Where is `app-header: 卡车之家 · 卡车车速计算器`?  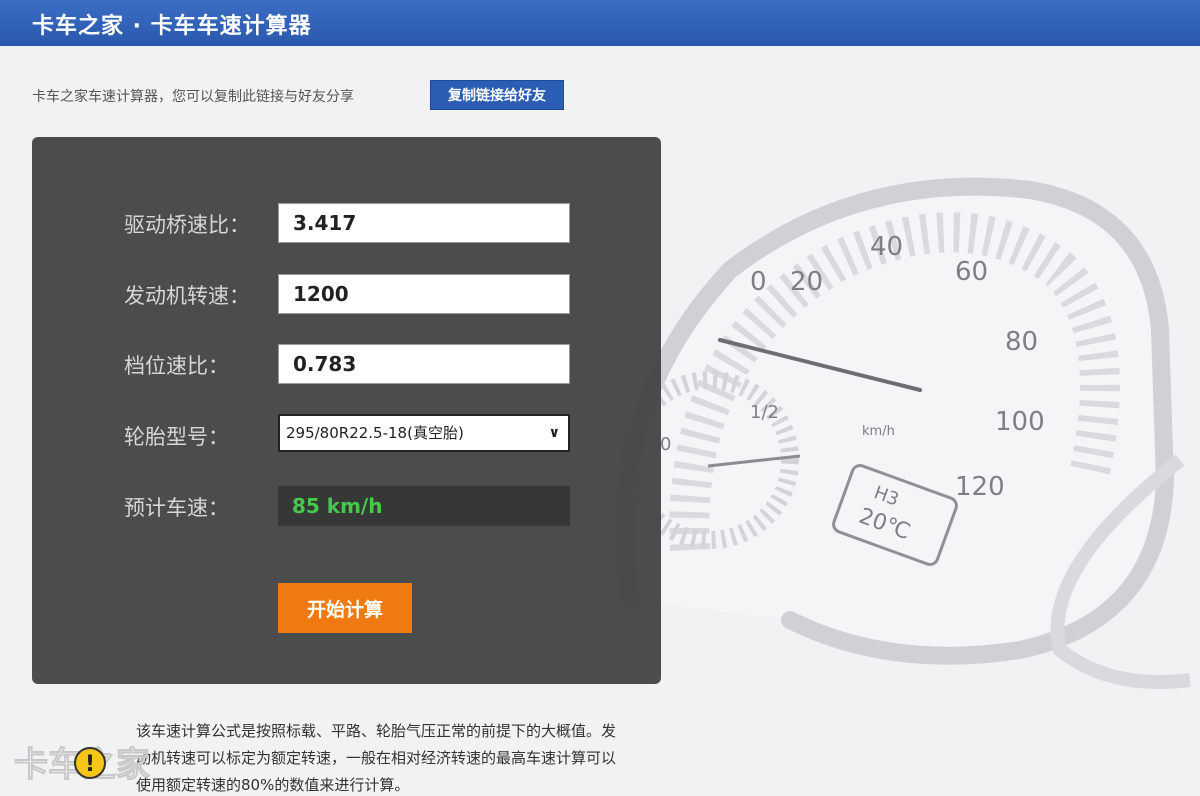 app-header: 卡车之家 · 卡车车速计算器 is located at coordinates (600, 23).